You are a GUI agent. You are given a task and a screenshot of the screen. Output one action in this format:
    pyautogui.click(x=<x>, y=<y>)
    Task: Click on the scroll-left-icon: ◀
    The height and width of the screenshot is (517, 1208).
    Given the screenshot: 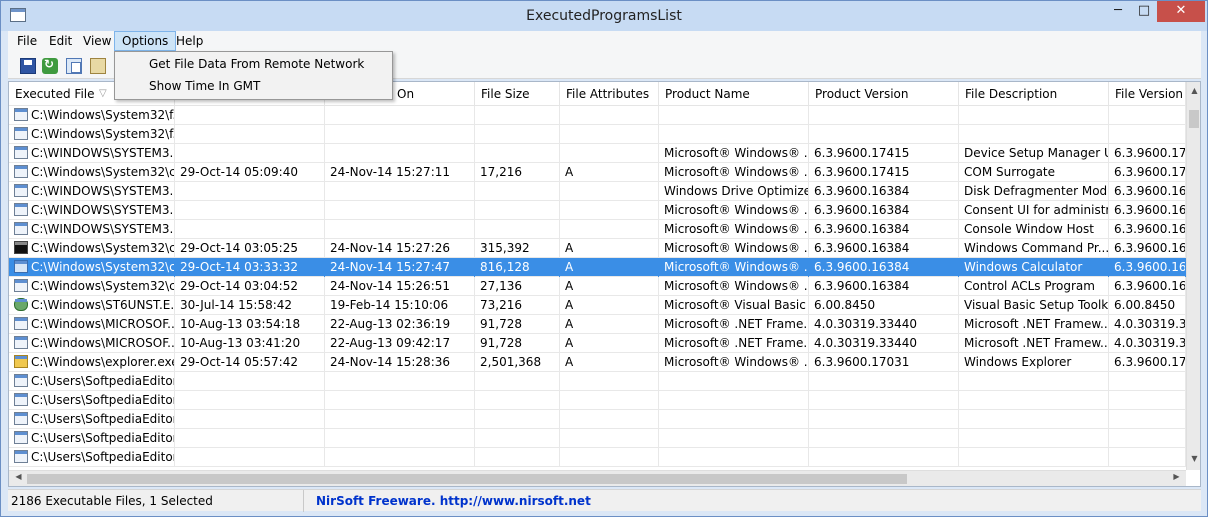 What is the action you would take?
    pyautogui.click(x=18, y=476)
    